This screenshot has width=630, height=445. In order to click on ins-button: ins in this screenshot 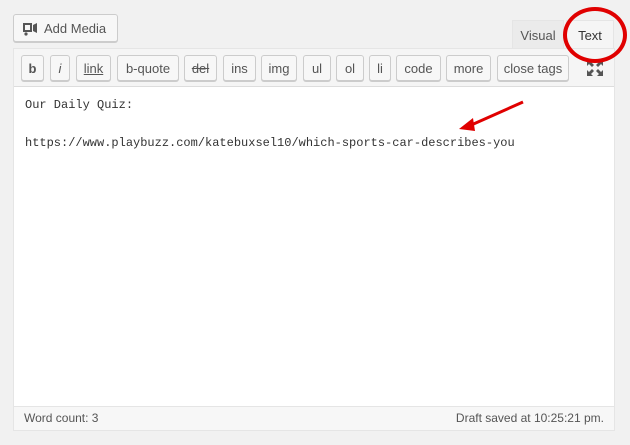, I will do `click(239, 68)`.